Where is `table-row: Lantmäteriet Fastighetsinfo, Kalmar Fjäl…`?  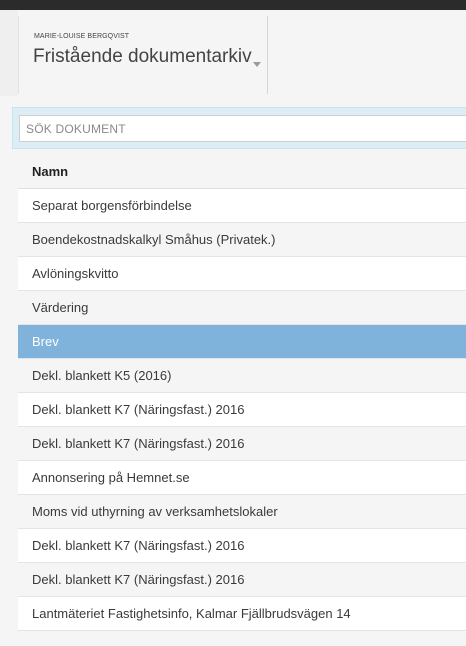 table-row: Lantmäteriet Fastighetsinfo, Kalmar Fjäl… is located at coordinates (242, 614).